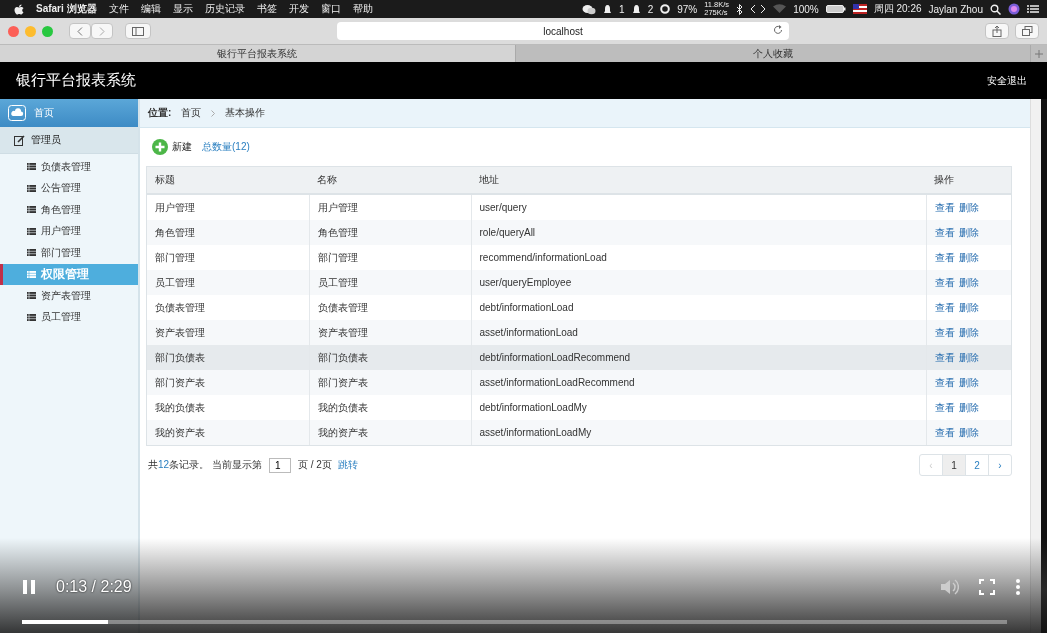 The width and height of the screenshot is (1047, 633). Describe the element at coordinates (226, 147) in the screenshot. I see `total-count-link: 总数量(12)` at that location.